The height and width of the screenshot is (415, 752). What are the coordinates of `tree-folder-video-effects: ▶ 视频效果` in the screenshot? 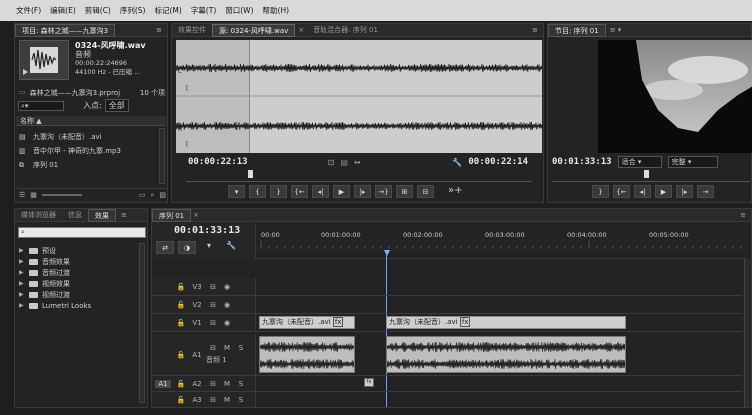 It's located at (81, 283).